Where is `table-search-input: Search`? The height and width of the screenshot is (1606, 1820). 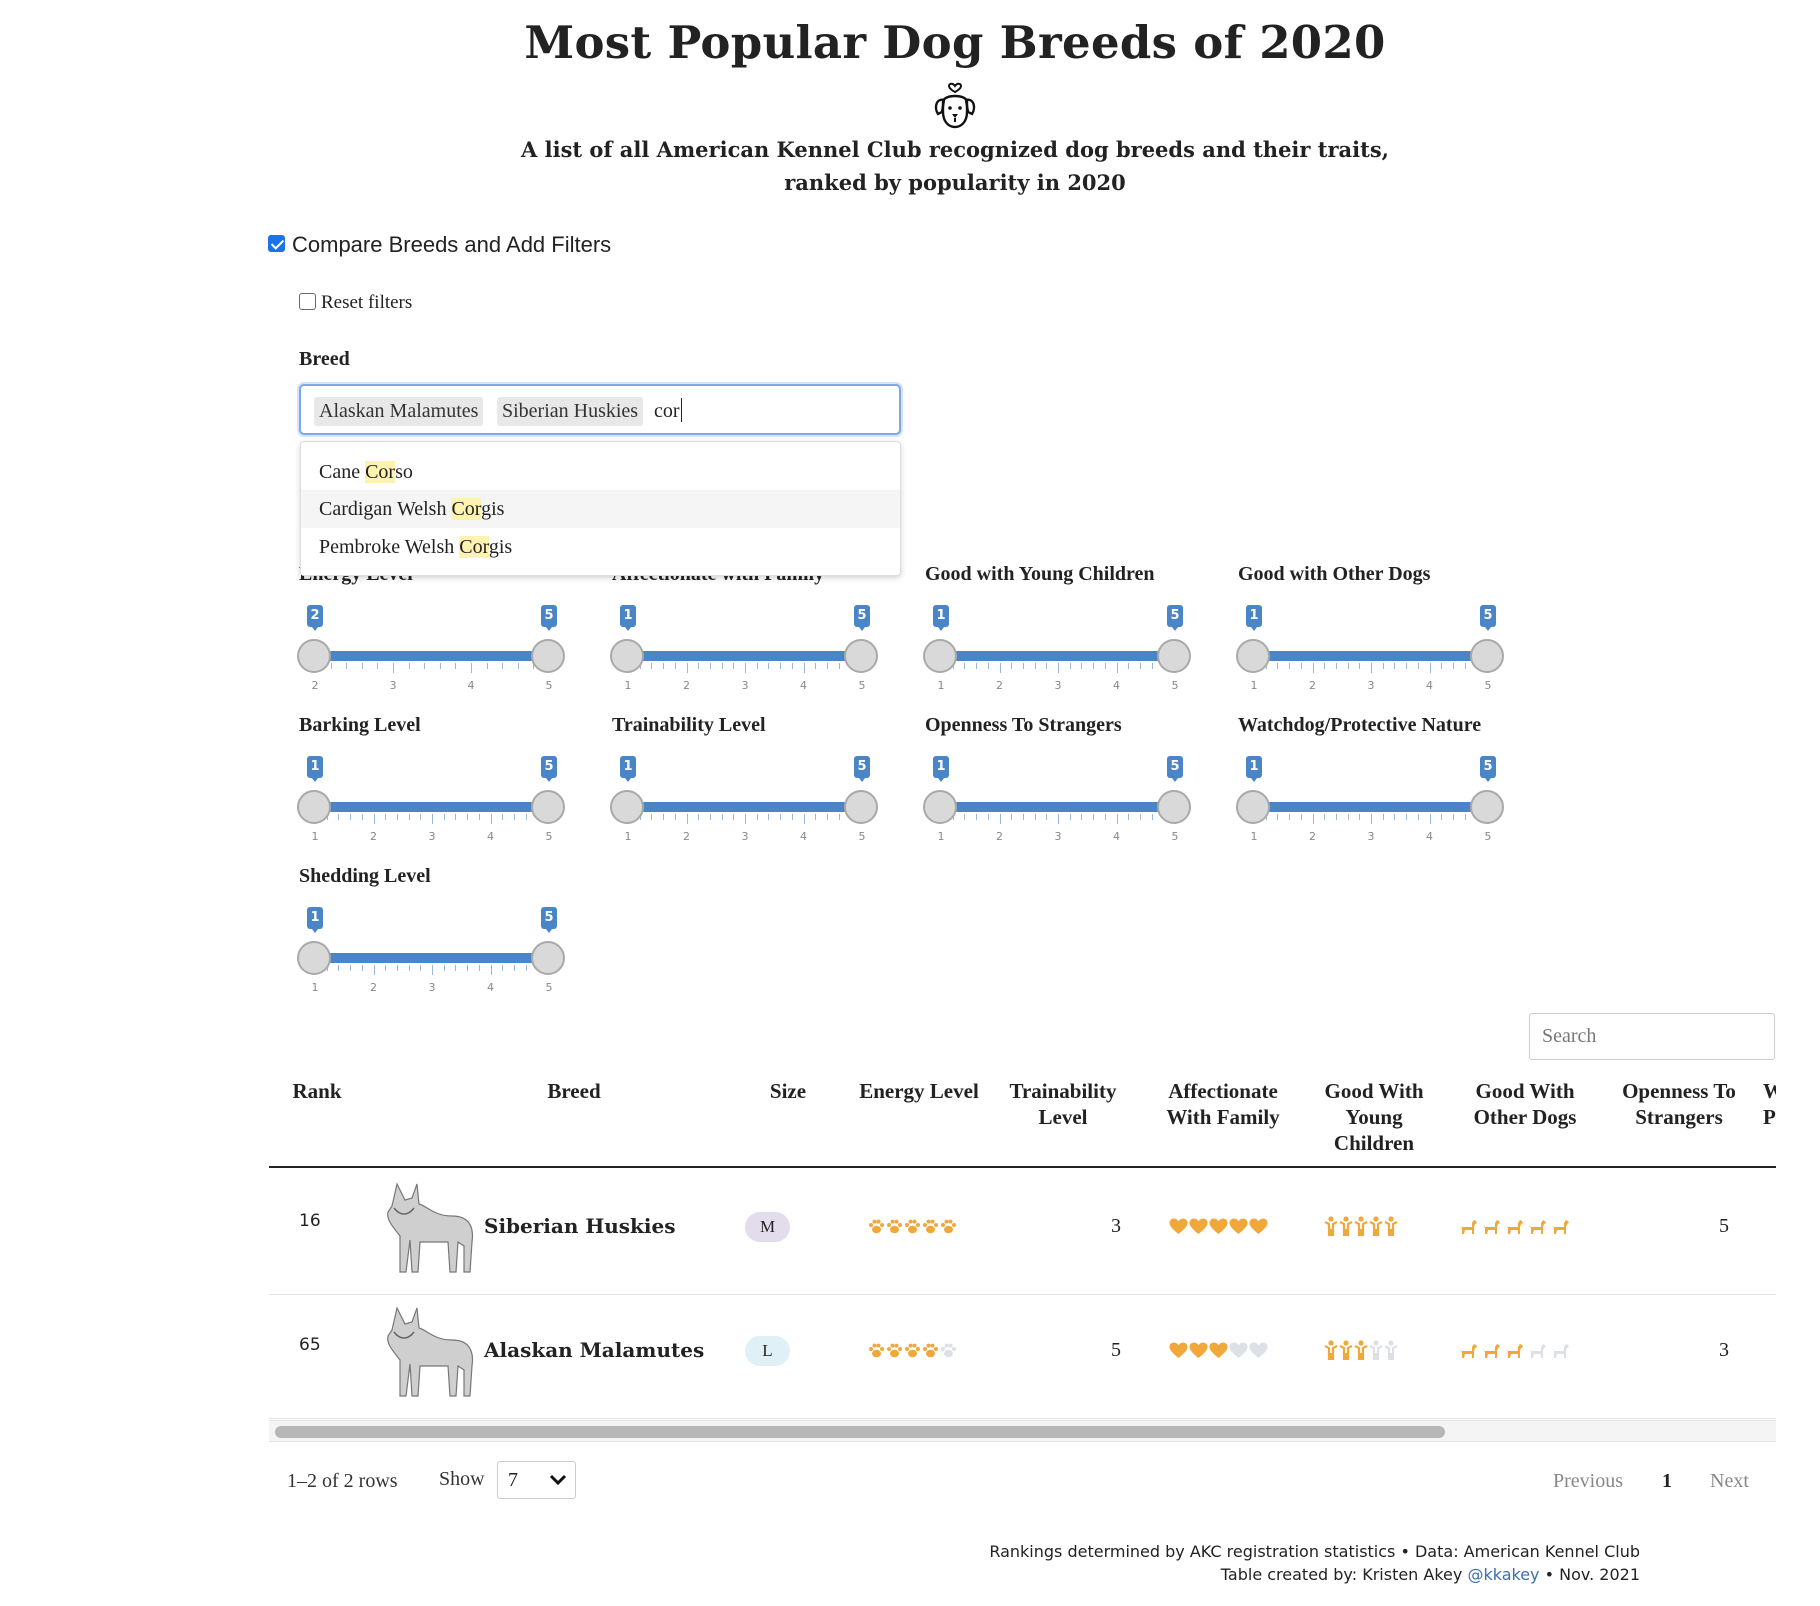
table-search-input: Search is located at coordinates (1652, 1036).